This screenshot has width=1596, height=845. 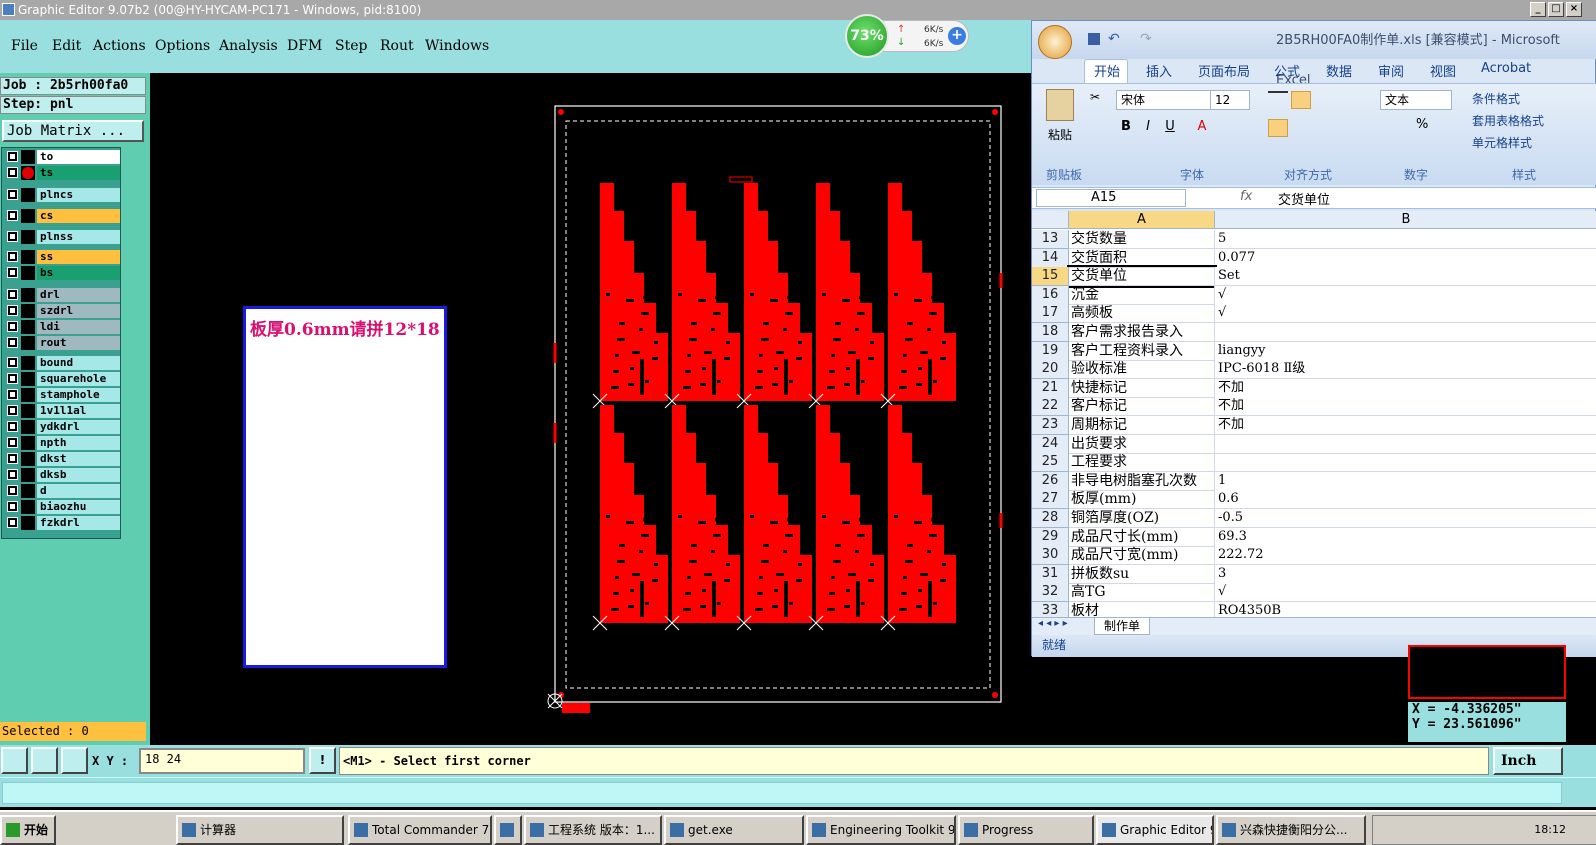 I want to click on layer-row-stamphole: stamphole, so click(x=62, y=395).